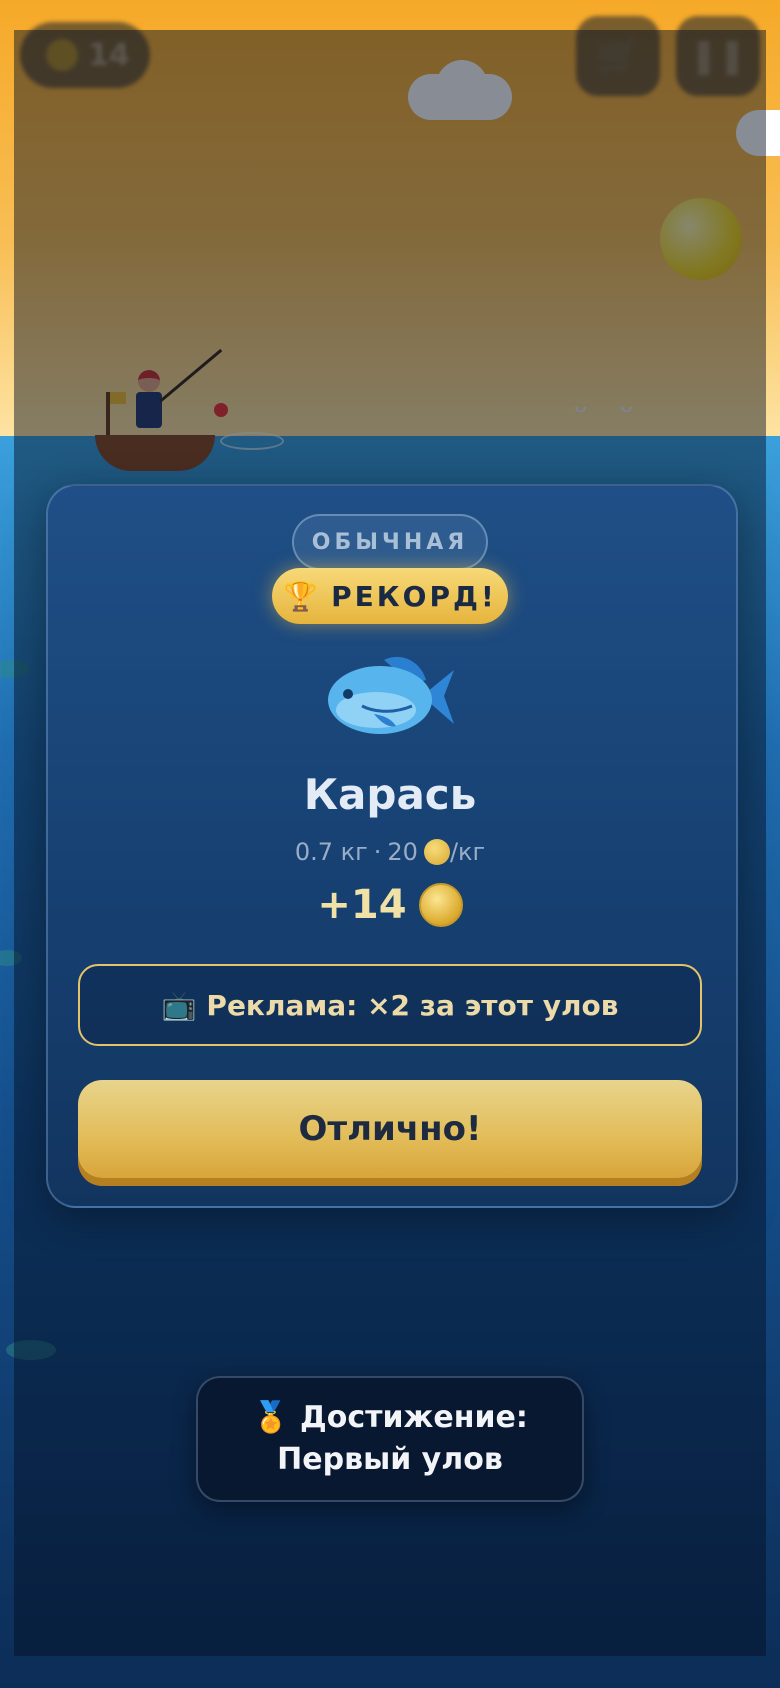  What do you see at coordinates (271, 1417) in the screenshot?
I see `medal-icon: 🏅` at bounding box center [271, 1417].